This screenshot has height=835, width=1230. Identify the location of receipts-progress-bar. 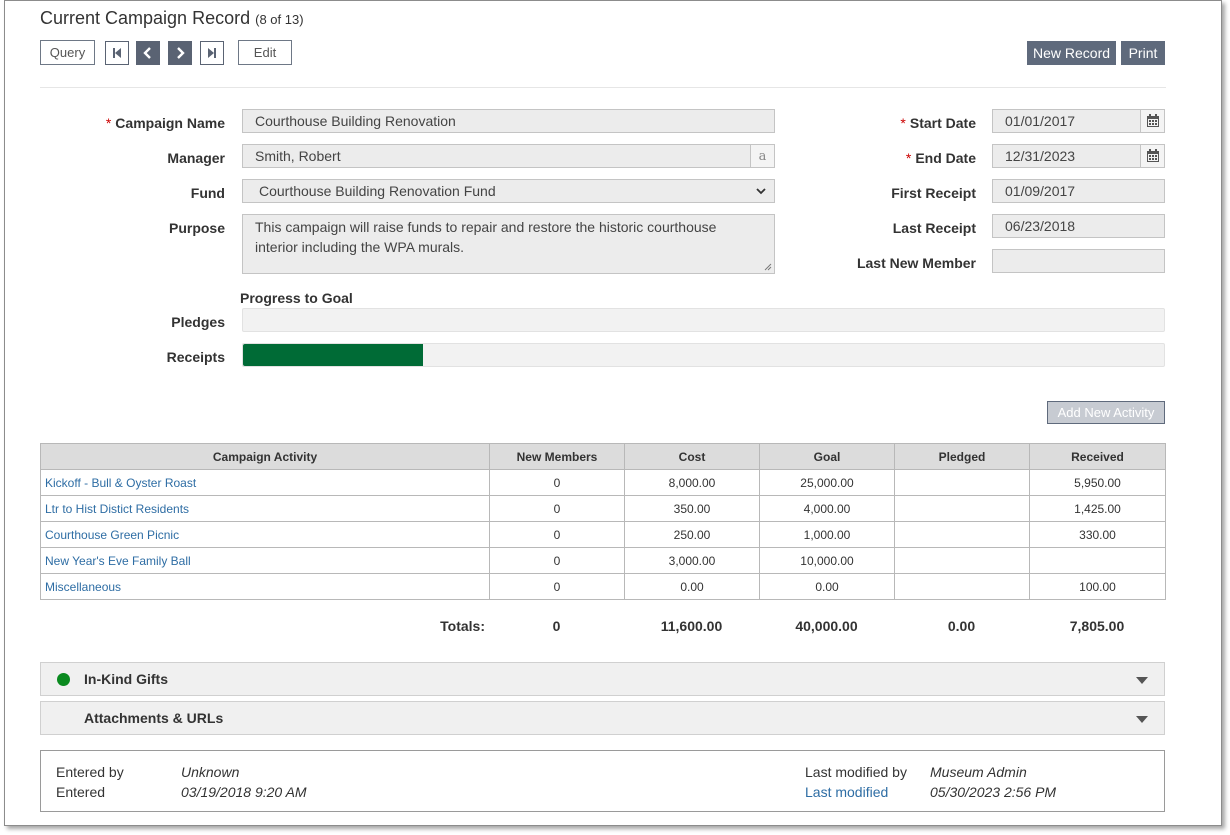
(703, 355).